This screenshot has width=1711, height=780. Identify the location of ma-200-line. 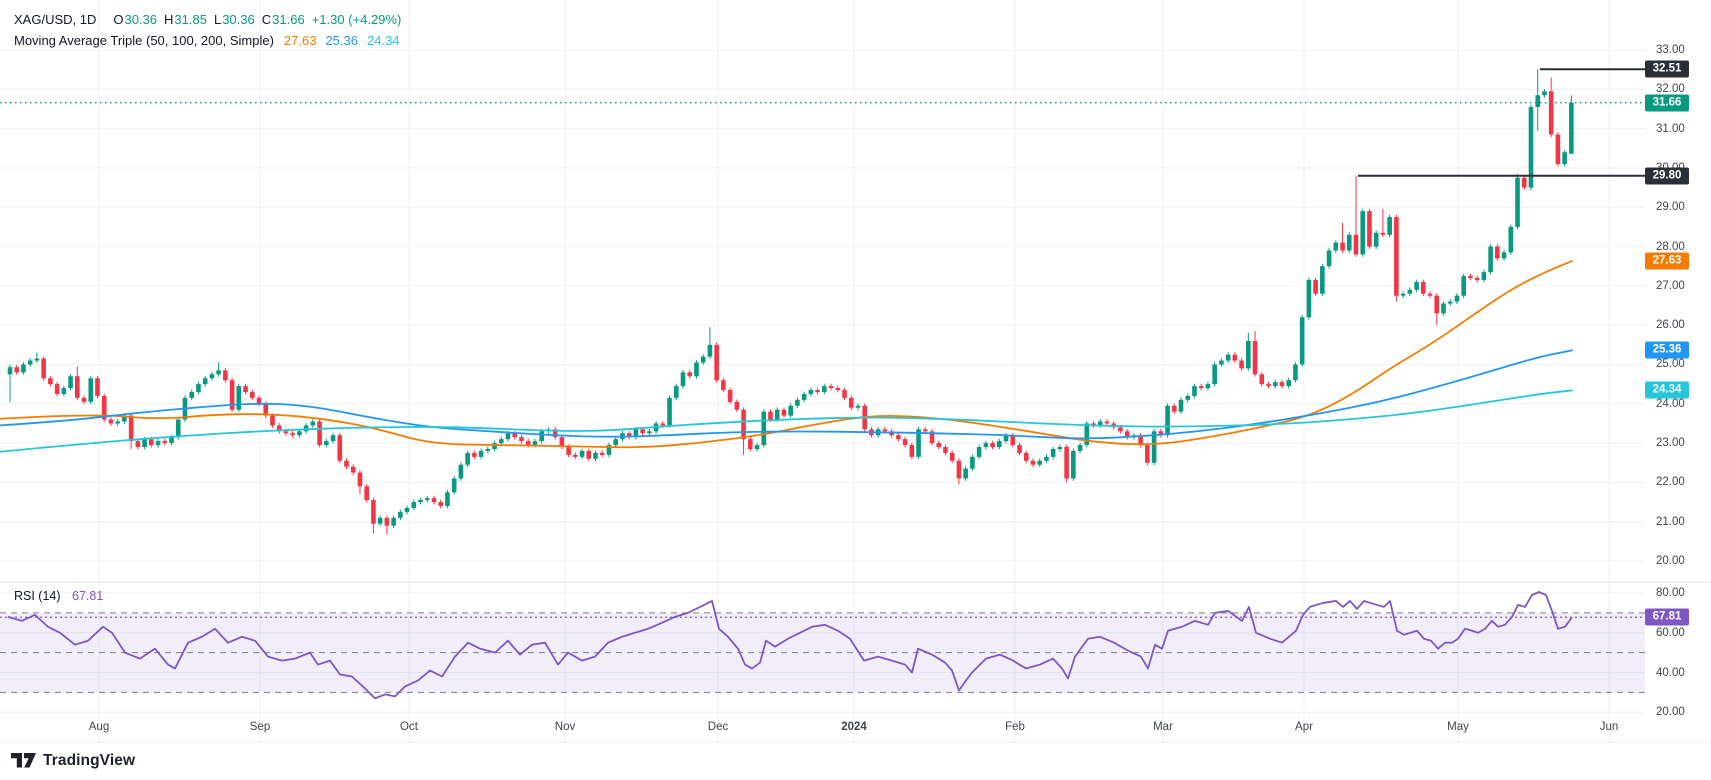
(786, 421).